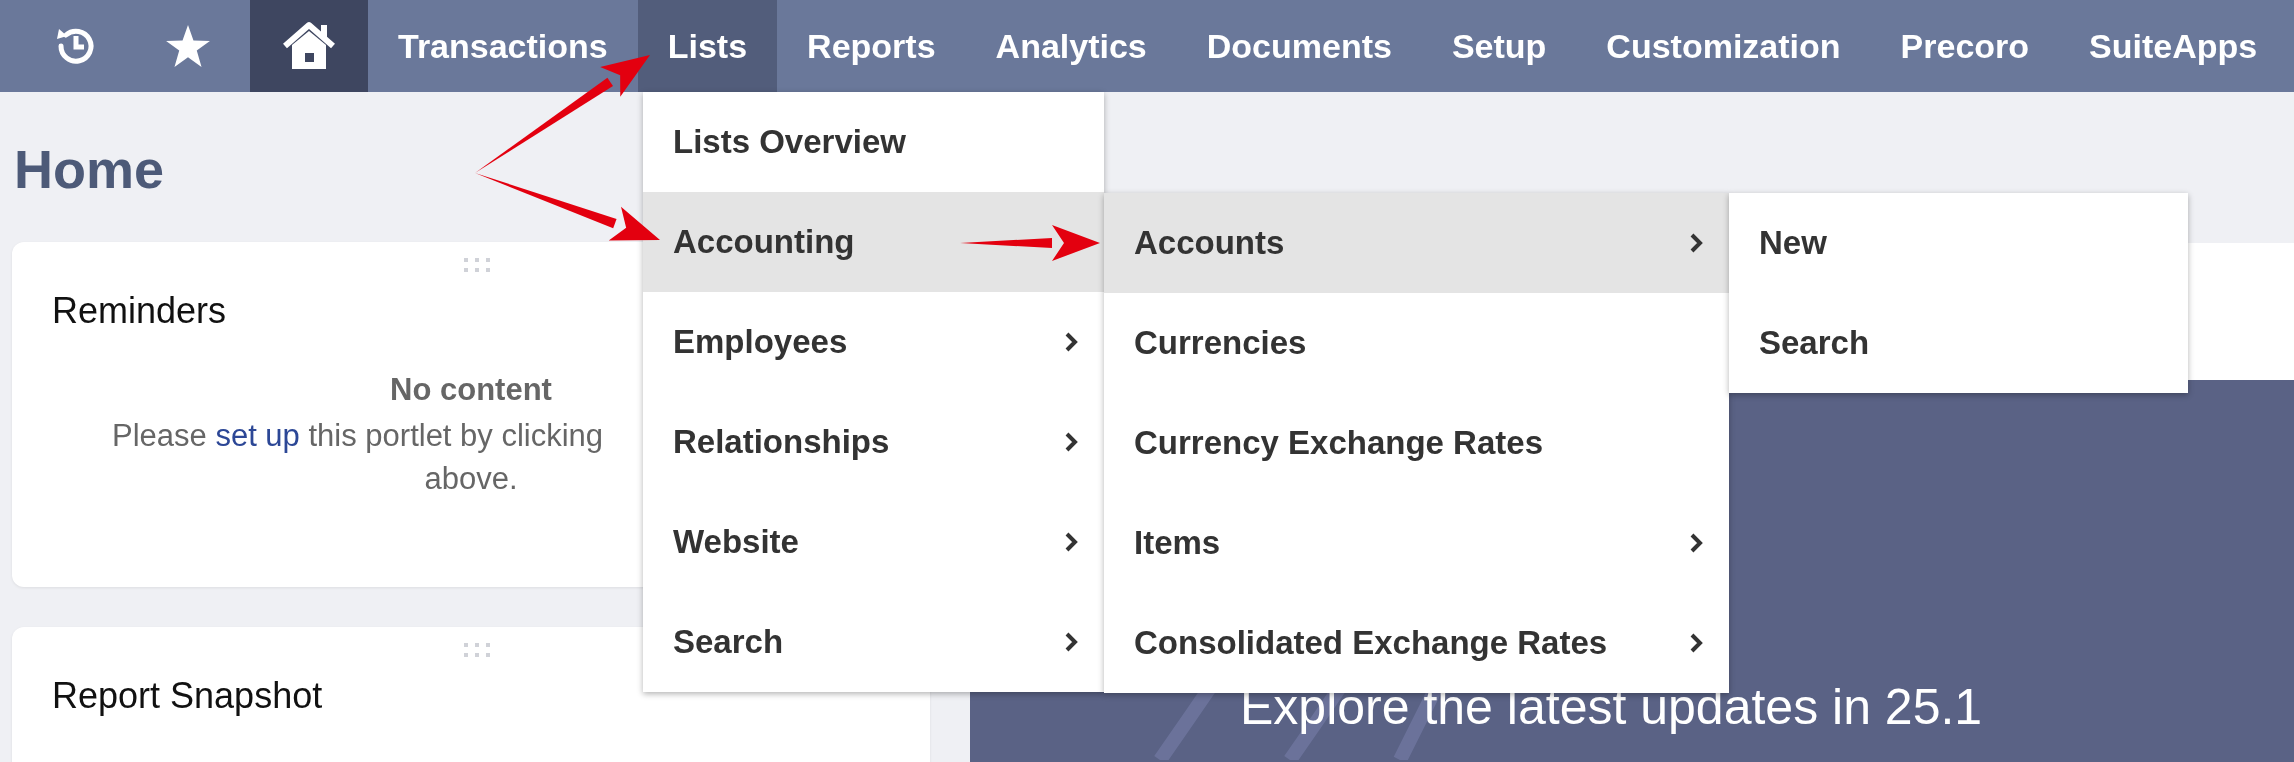 Image resolution: width=2294 pixels, height=762 pixels. I want to click on home-icon, so click(309, 46).